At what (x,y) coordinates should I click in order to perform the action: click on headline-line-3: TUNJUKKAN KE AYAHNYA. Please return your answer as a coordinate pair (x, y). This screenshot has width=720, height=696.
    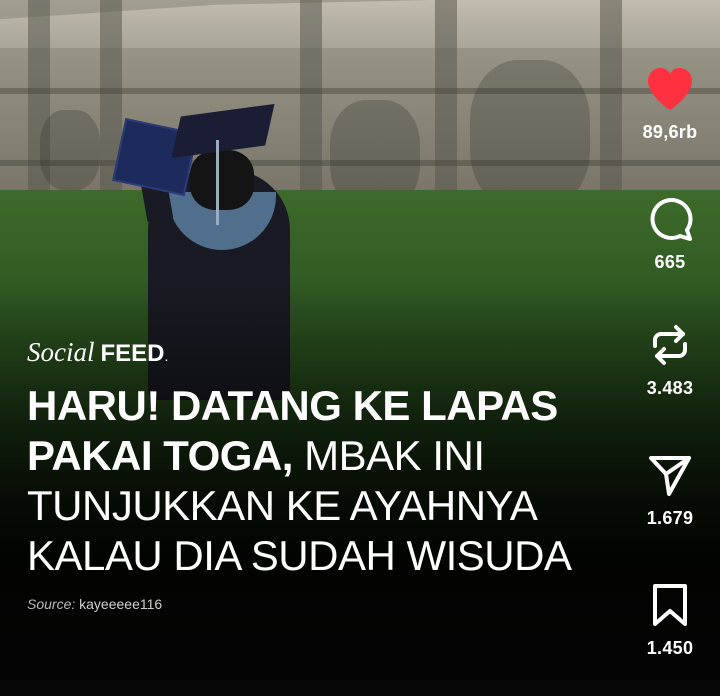
    Looking at the image, I should click on (282, 505).